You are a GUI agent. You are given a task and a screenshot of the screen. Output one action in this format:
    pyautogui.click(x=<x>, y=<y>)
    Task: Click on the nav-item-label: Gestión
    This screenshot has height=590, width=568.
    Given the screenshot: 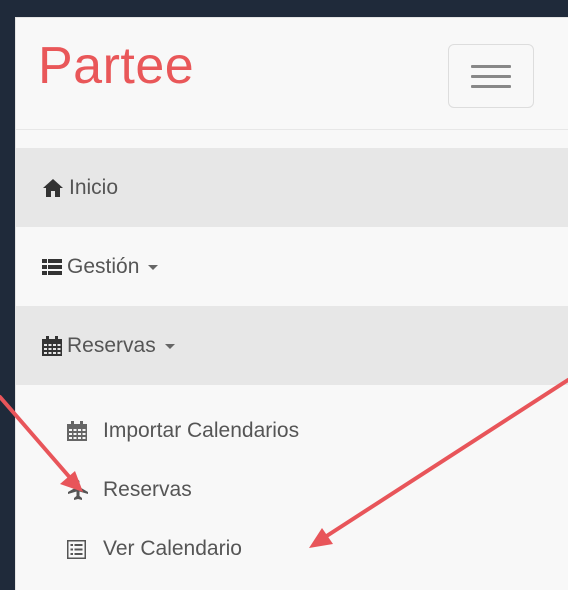 What is the action you would take?
    pyautogui.click(x=103, y=266)
    